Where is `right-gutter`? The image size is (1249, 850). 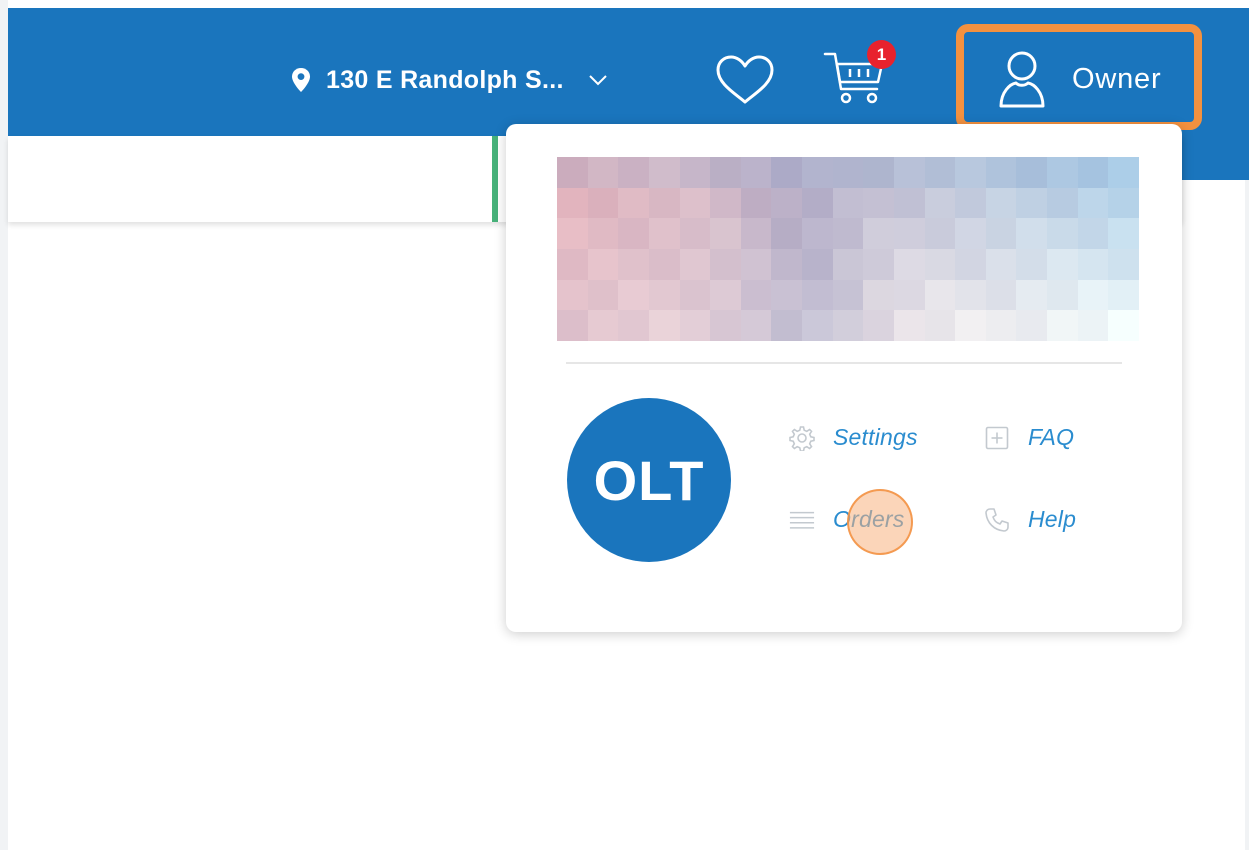
right-gutter is located at coordinates (1247, 515).